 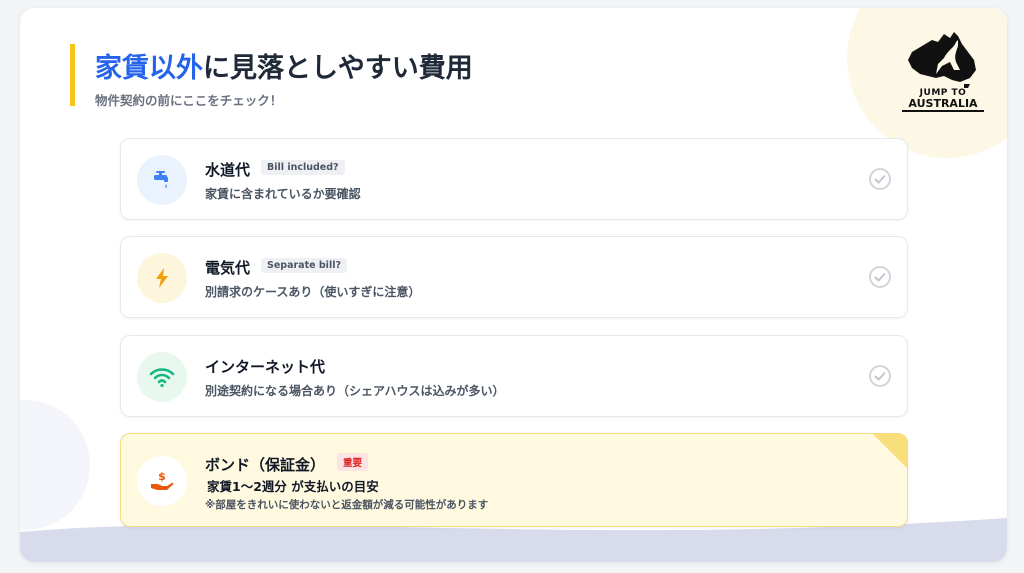 I want to click on accent-bar, so click(x=72, y=75).